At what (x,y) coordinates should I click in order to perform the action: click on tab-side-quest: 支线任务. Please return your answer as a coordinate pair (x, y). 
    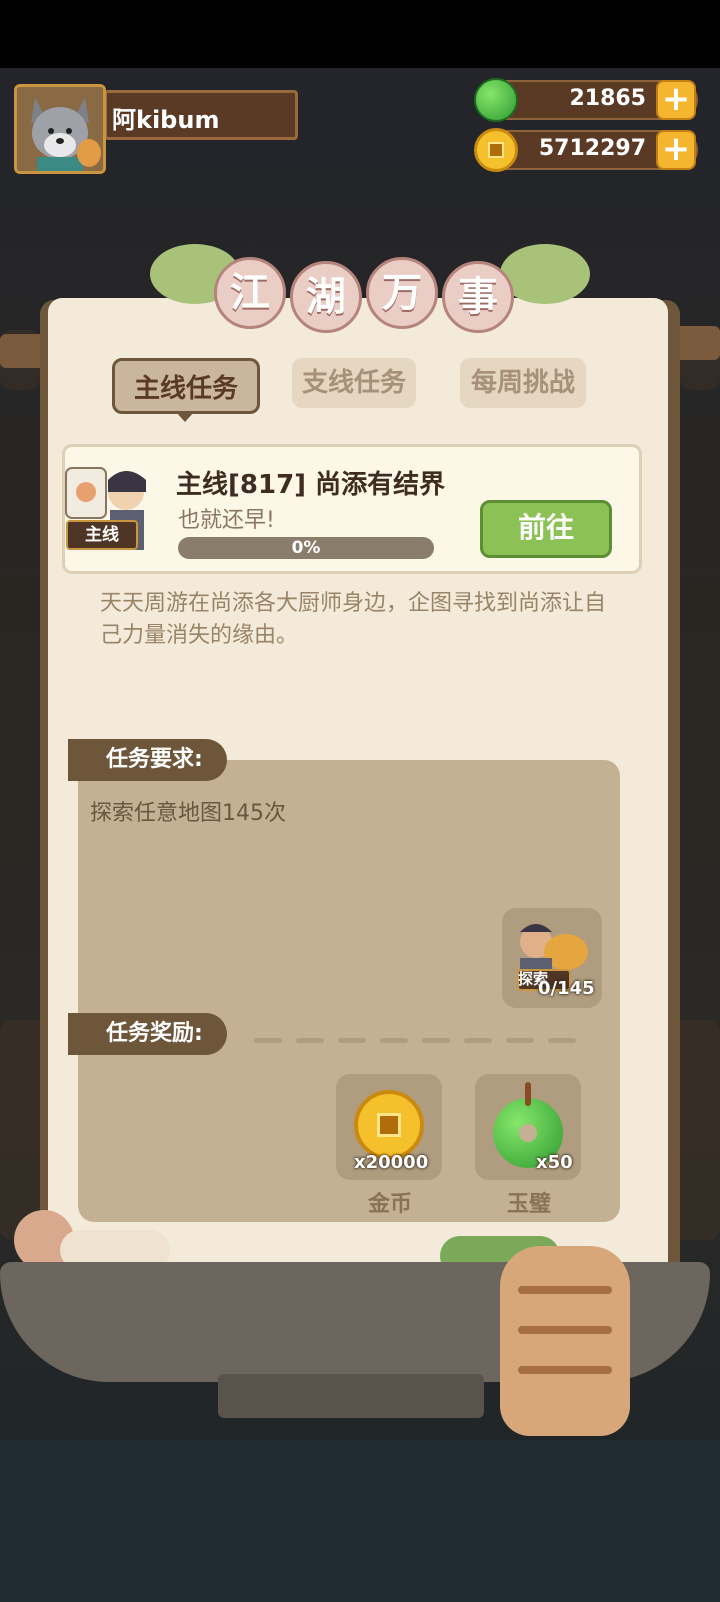
    Looking at the image, I should click on (354, 383).